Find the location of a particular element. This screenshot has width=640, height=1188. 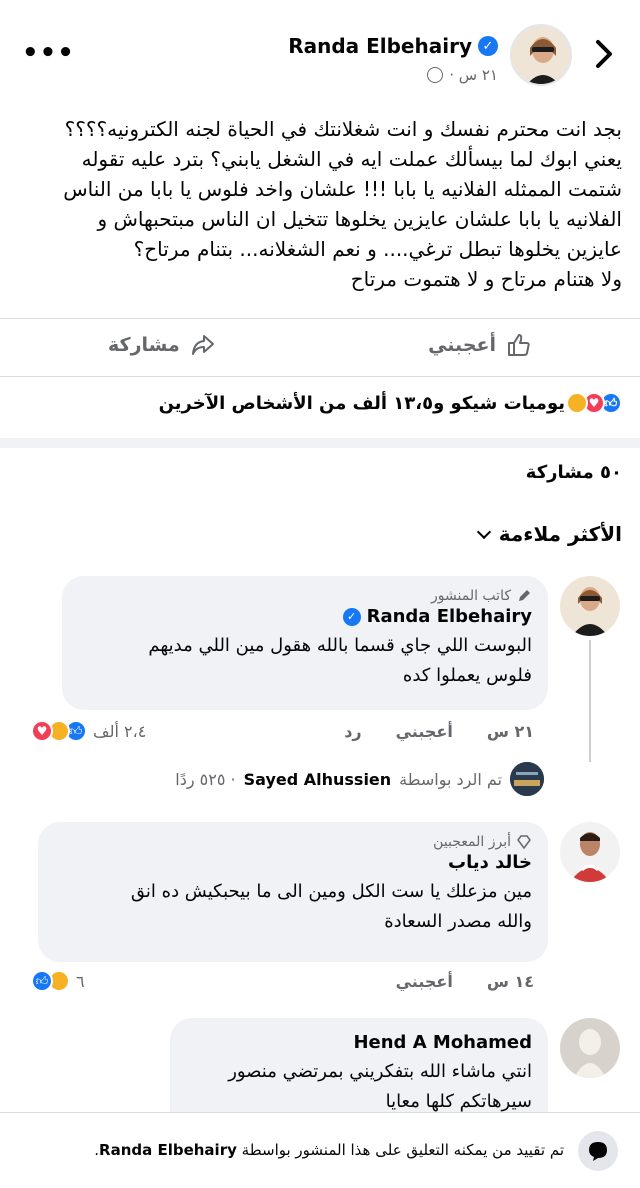

thread-line is located at coordinates (590, 701).